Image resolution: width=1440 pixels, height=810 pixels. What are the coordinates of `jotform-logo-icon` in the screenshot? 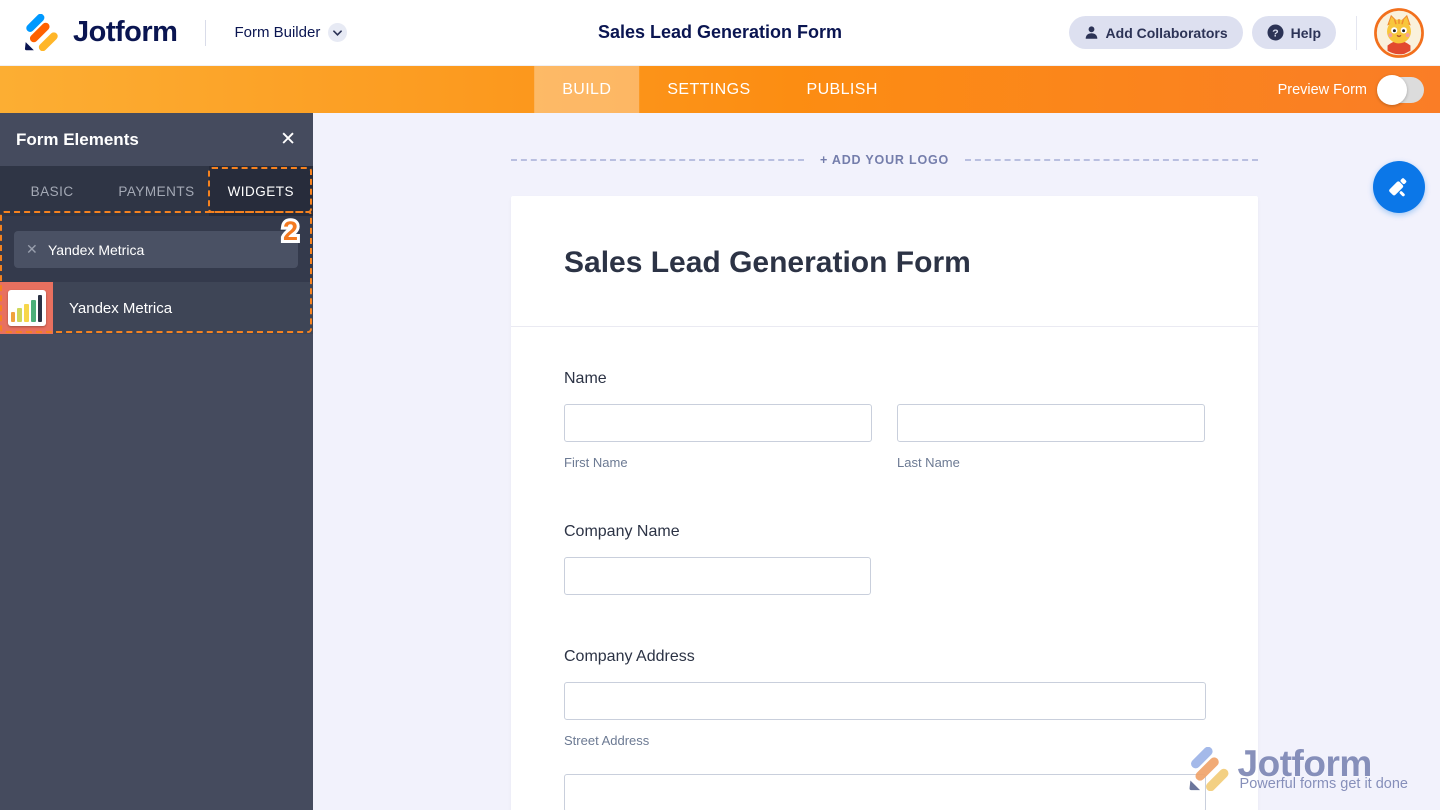 It's located at (40, 32).